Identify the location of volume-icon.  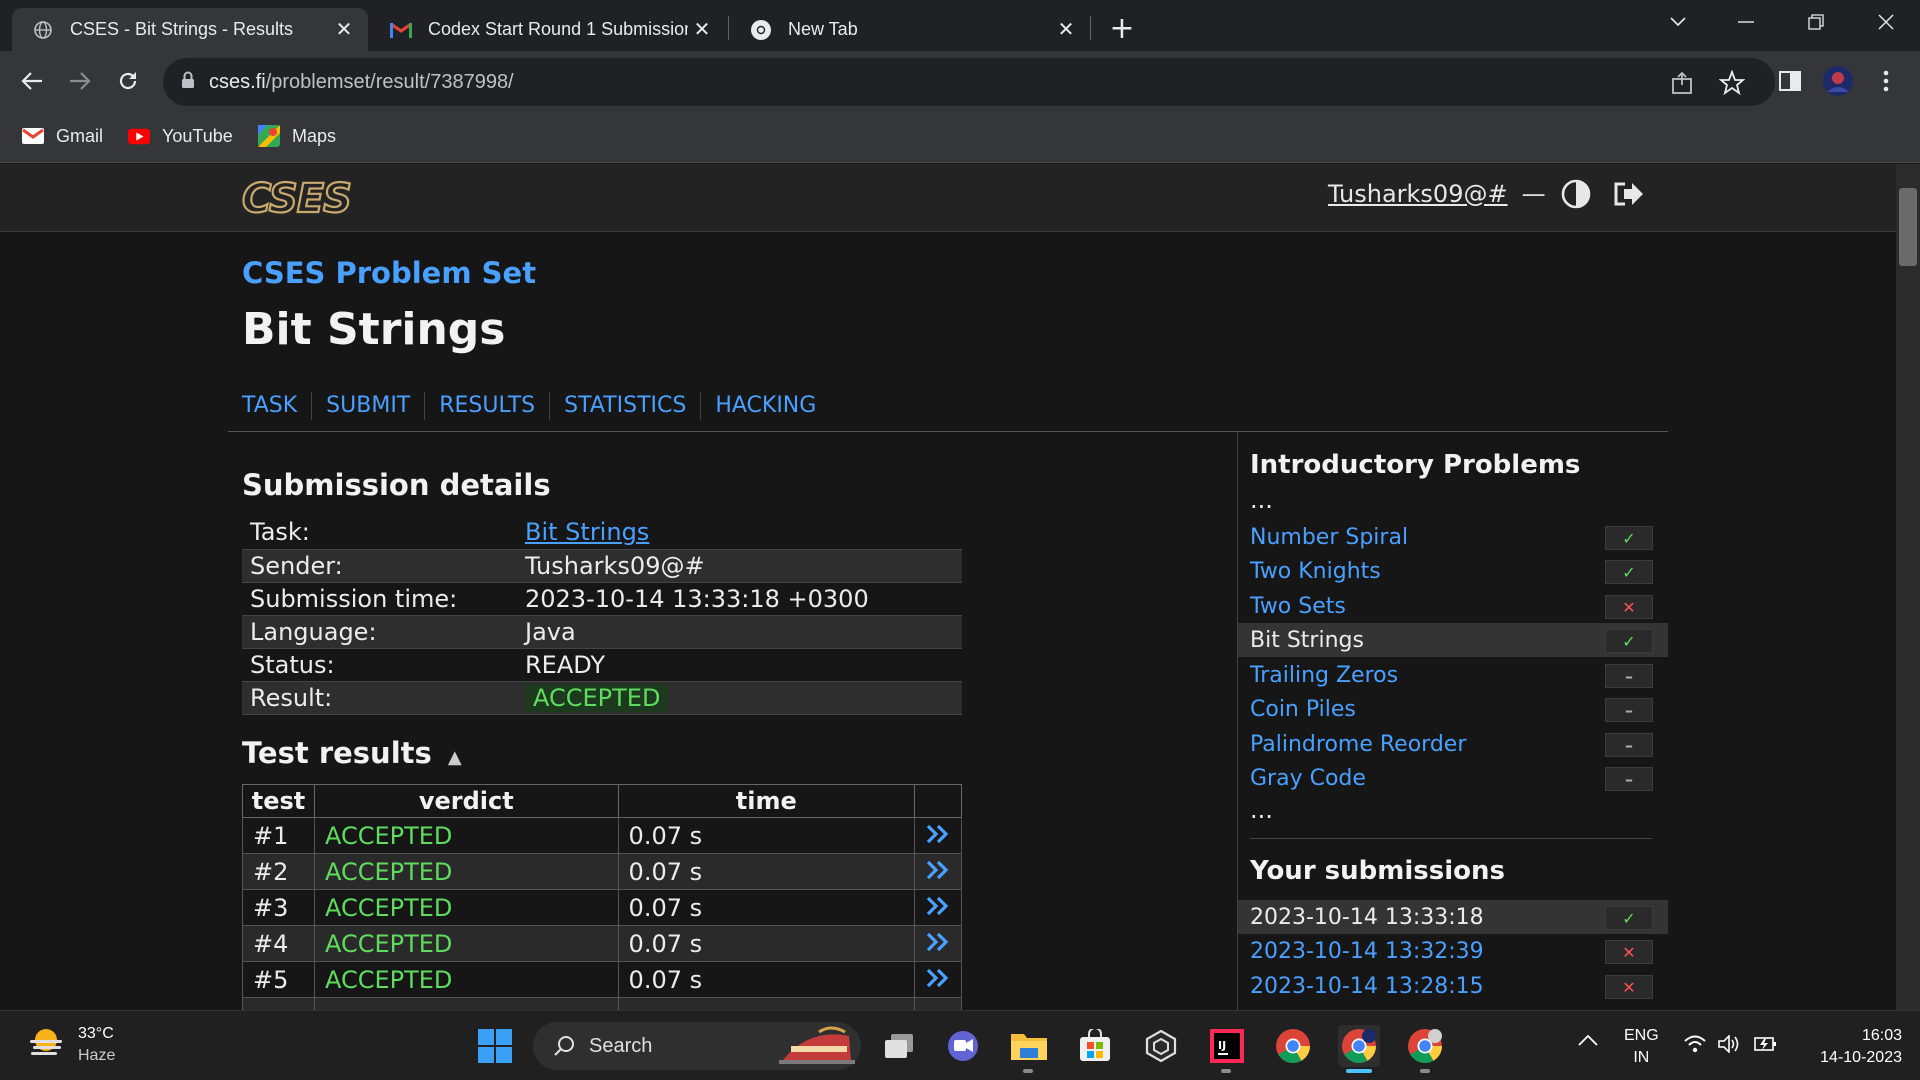
(1729, 1046).